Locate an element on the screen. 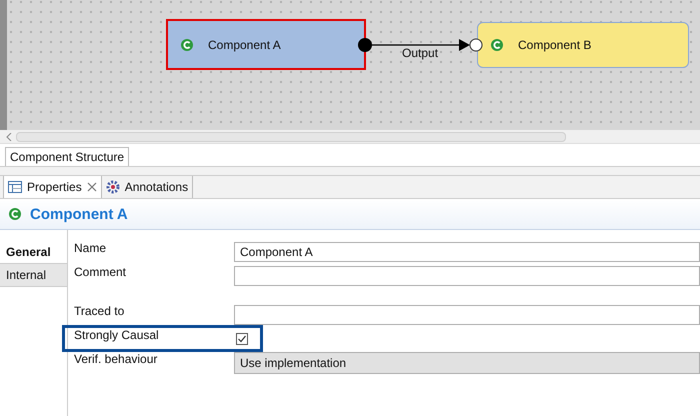 This screenshot has width=700, height=416. gear-icon is located at coordinates (113, 187).